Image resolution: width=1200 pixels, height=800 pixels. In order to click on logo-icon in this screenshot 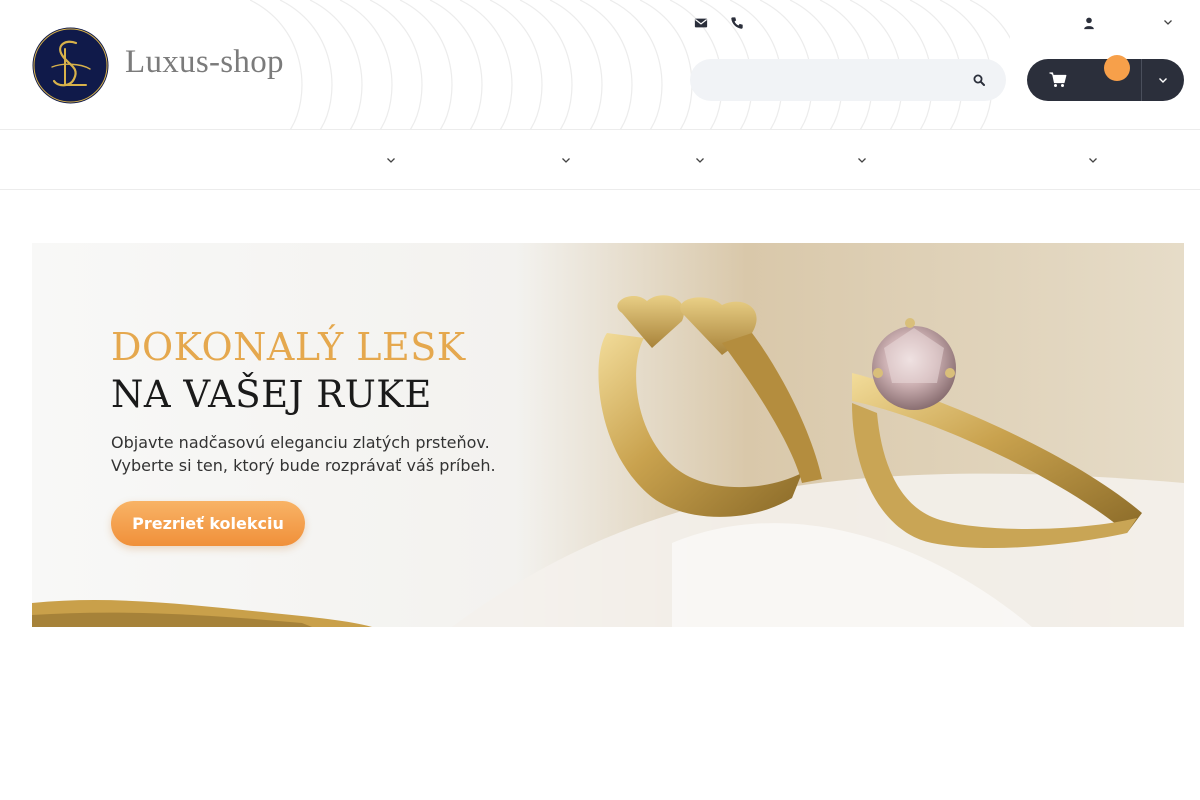, I will do `click(70, 65)`.